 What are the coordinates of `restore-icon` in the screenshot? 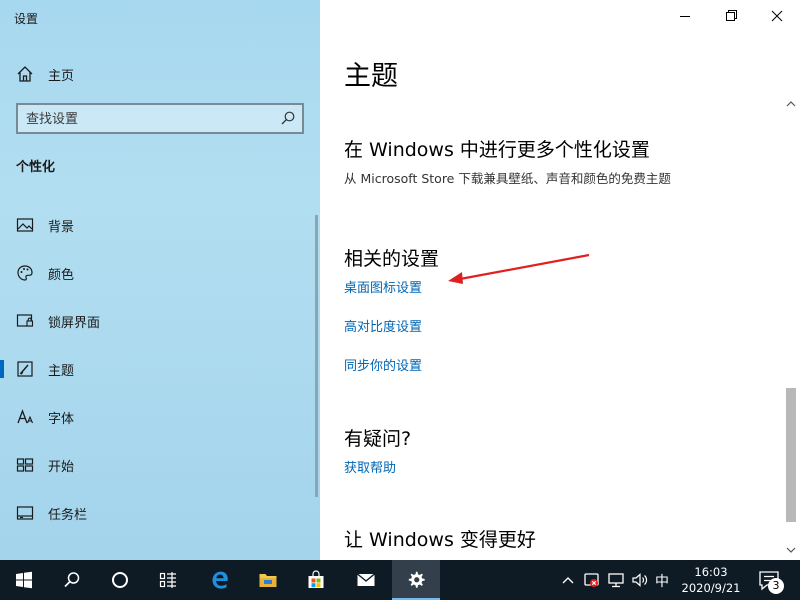 It's located at (731, 15).